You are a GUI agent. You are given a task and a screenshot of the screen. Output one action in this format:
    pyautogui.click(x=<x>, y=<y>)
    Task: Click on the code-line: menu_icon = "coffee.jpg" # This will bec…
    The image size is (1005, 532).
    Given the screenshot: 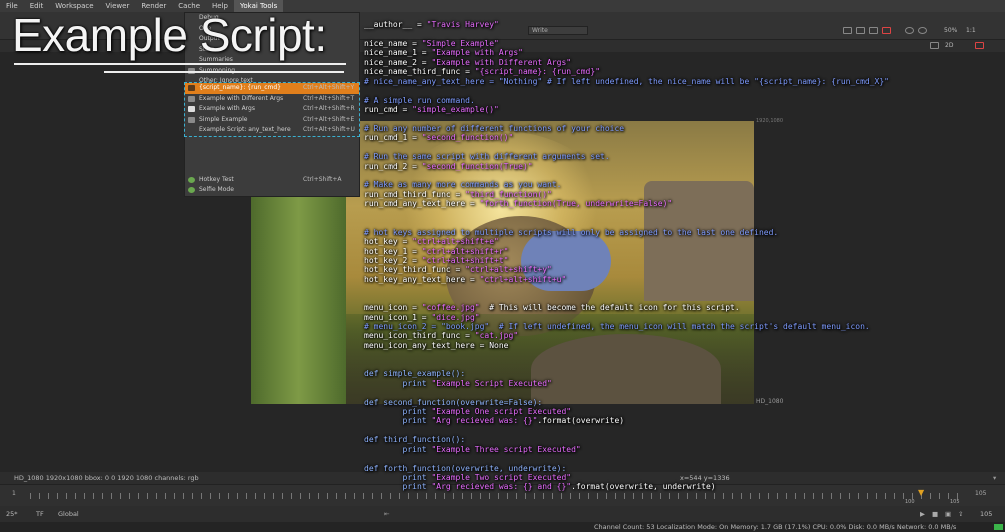 What is the action you would take?
    pyautogui.click(x=552, y=308)
    